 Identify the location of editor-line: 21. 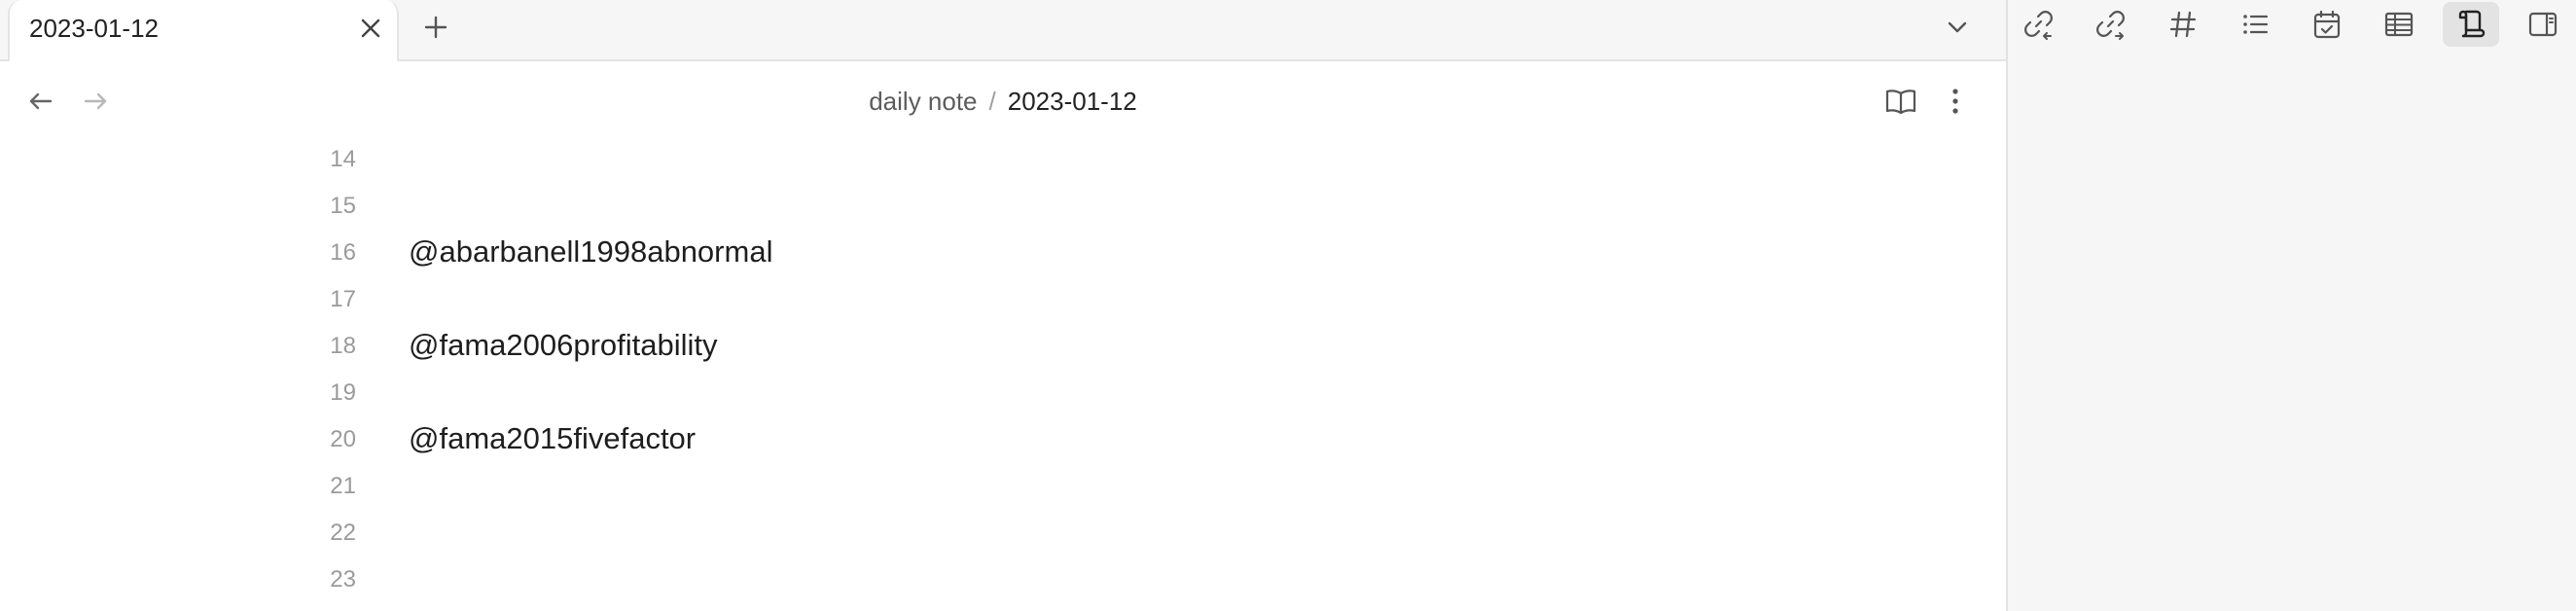
(1003, 486).